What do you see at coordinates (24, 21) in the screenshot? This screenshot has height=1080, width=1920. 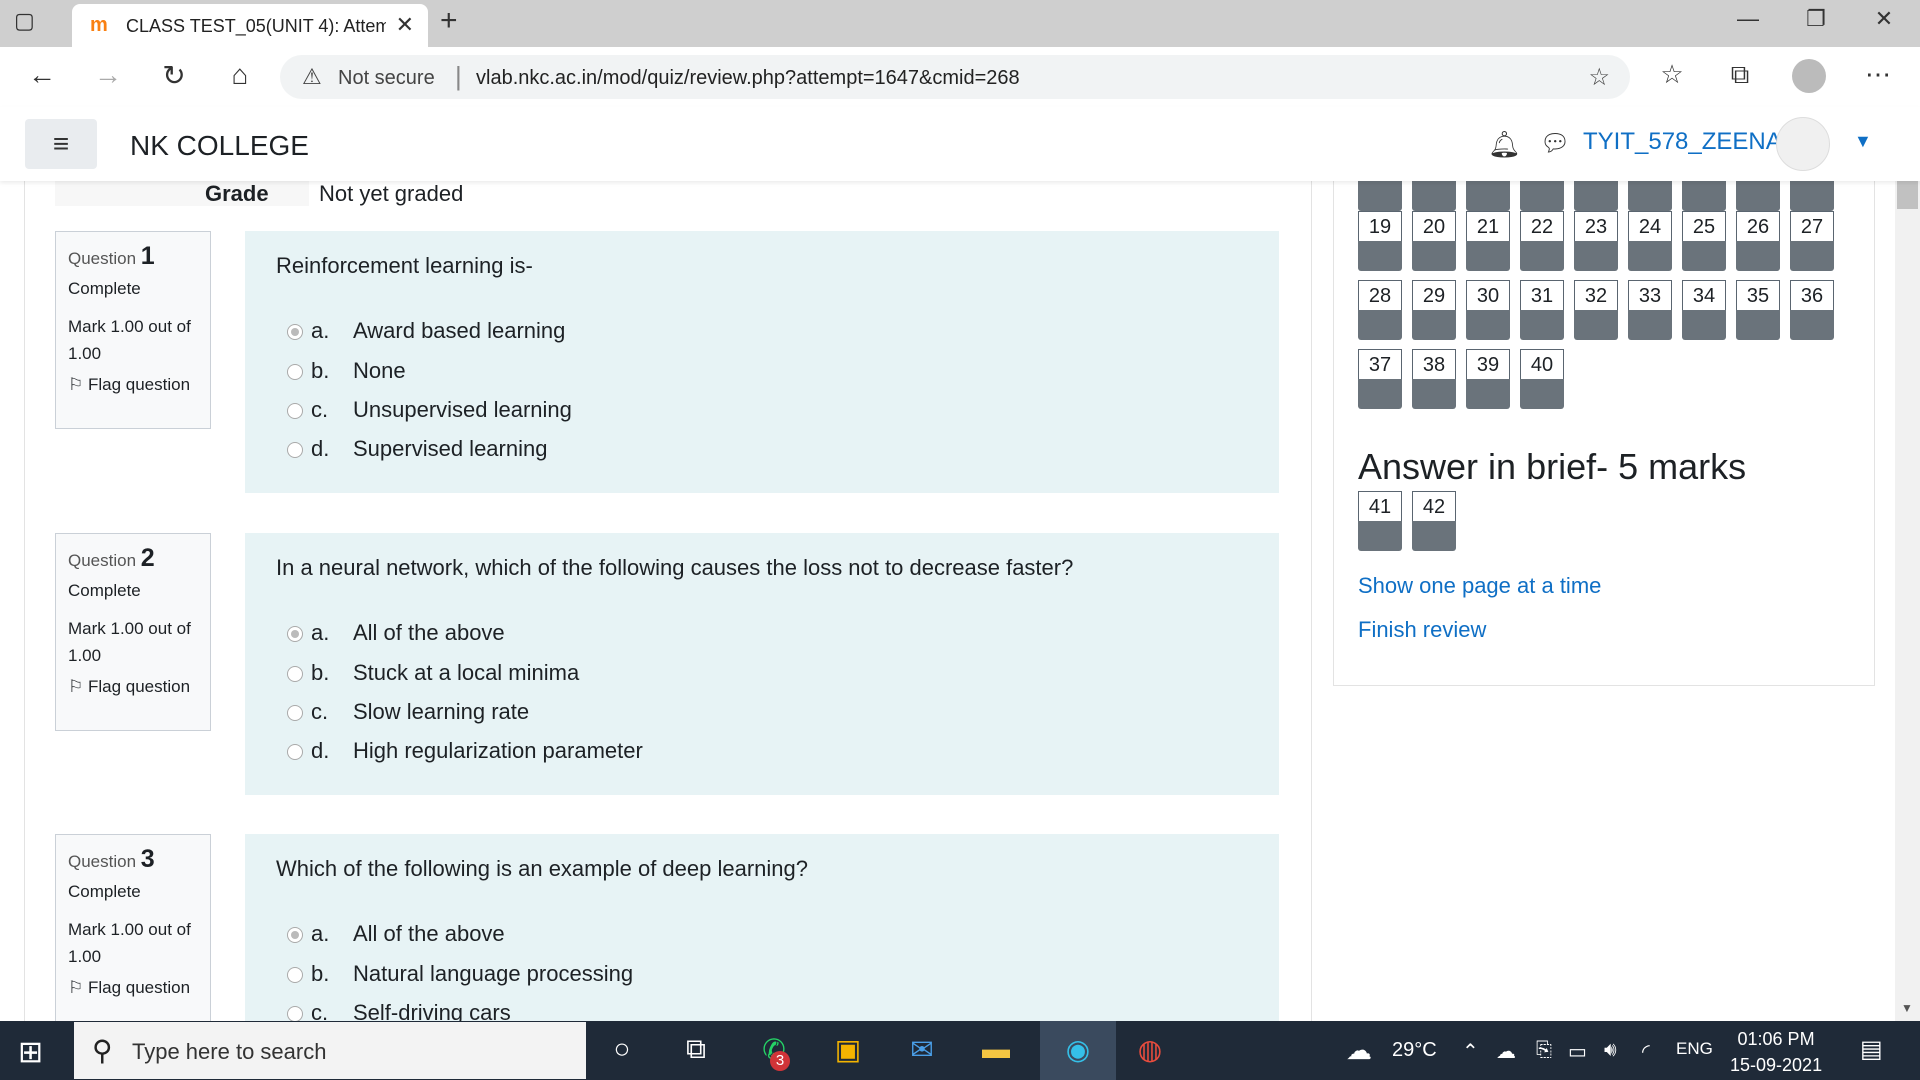 I see `tab-actions-icon: ▢` at bounding box center [24, 21].